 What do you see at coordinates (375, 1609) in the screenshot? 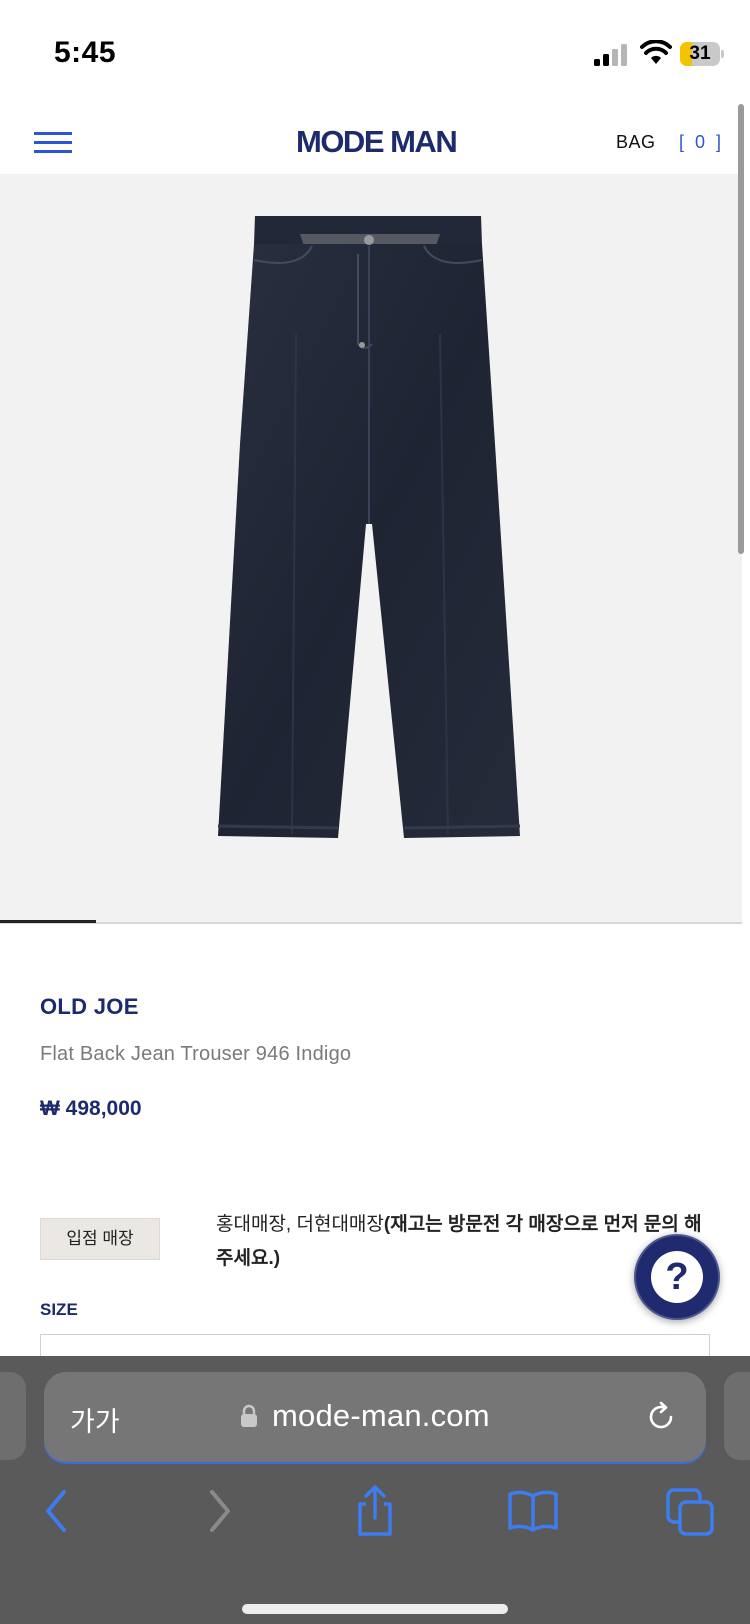
I see `home-indicator` at bounding box center [375, 1609].